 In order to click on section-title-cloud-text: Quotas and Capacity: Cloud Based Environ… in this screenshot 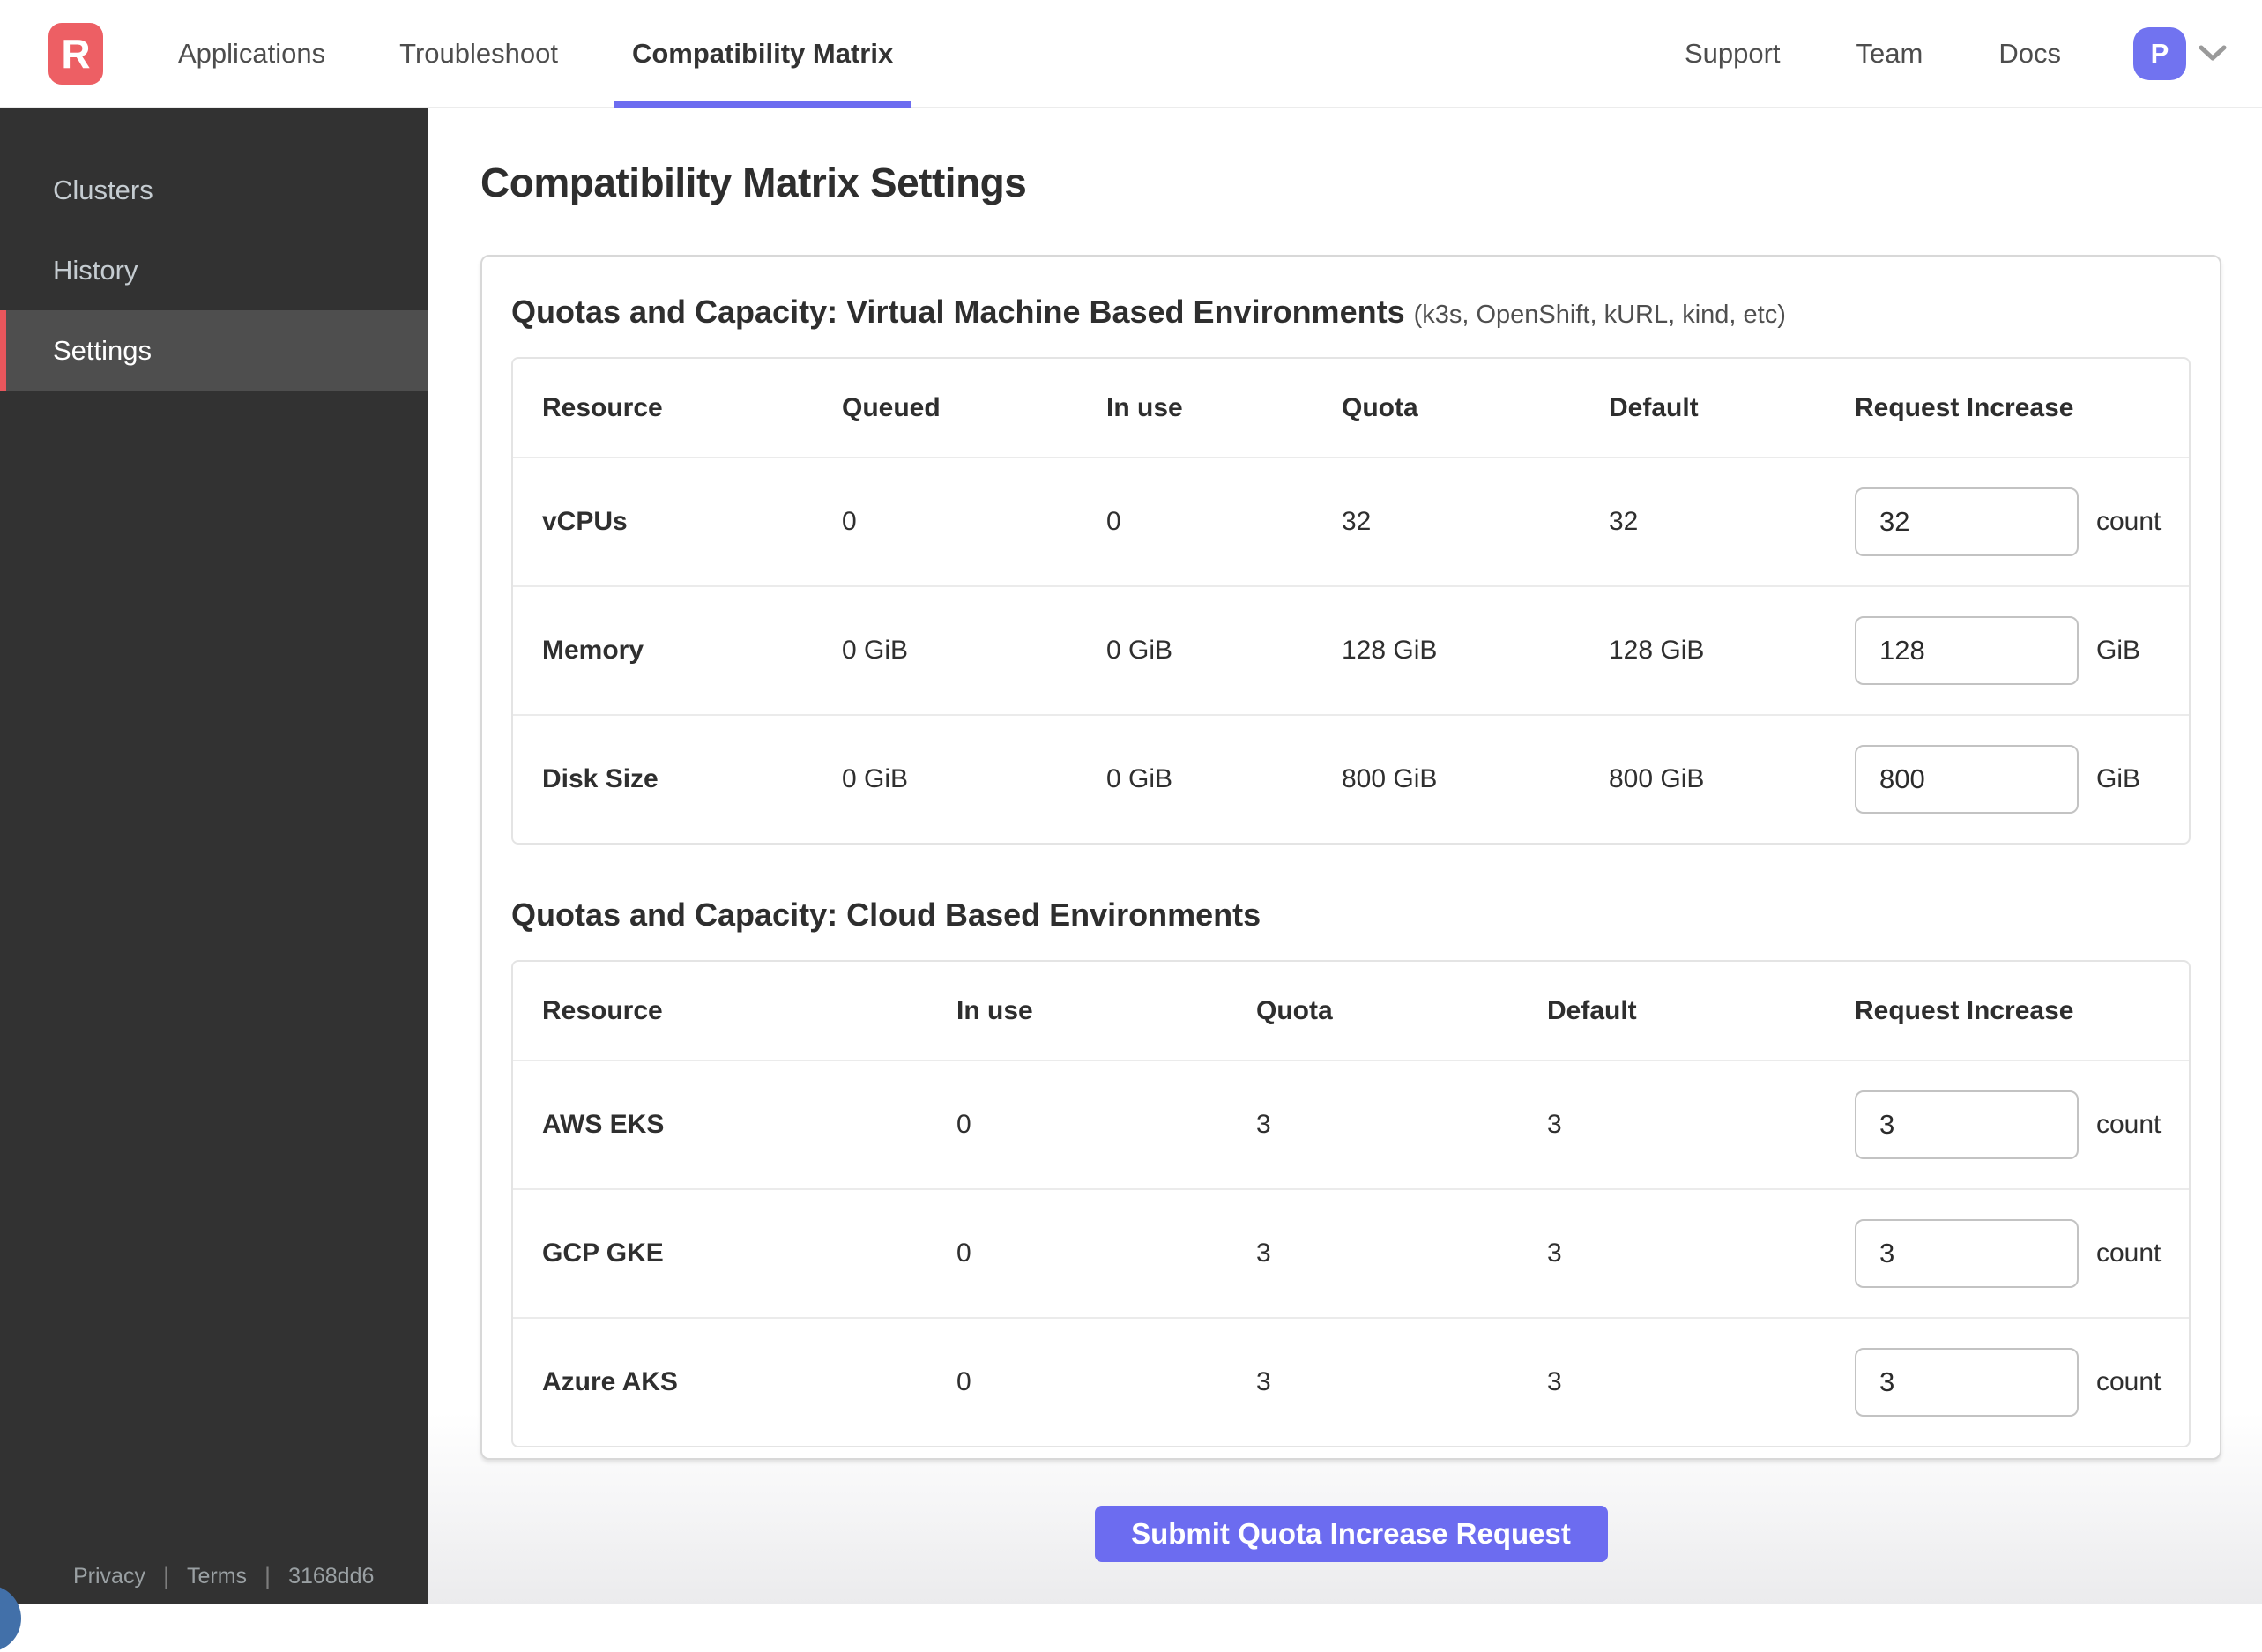, I will do `click(886, 915)`.